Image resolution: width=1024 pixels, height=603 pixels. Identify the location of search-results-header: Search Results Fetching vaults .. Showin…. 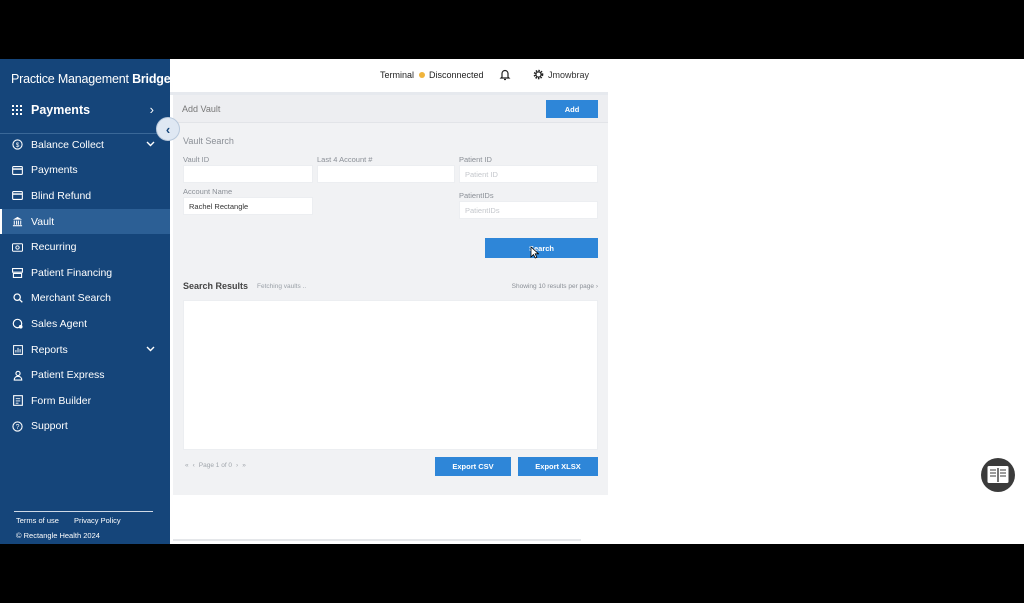
(390, 287).